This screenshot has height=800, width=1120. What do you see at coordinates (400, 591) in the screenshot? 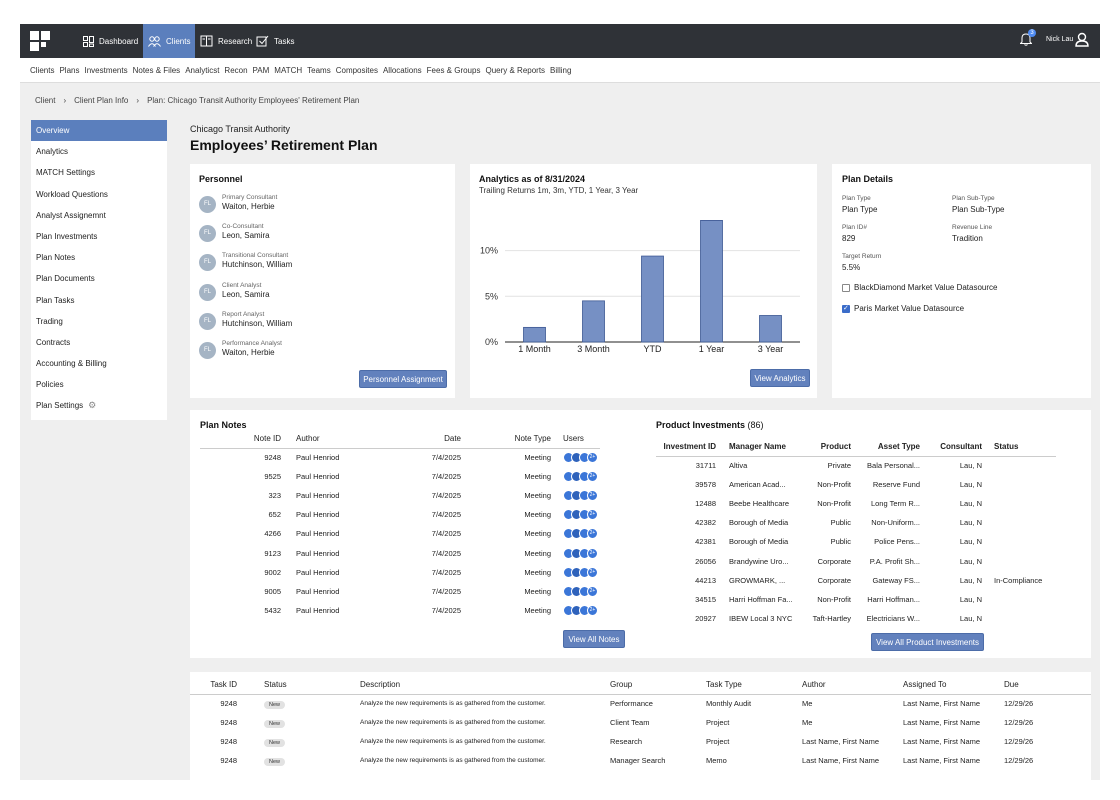
I see `table-row: 9005 Paul Henriod 7/4/2025 Meeting 2+` at bounding box center [400, 591].